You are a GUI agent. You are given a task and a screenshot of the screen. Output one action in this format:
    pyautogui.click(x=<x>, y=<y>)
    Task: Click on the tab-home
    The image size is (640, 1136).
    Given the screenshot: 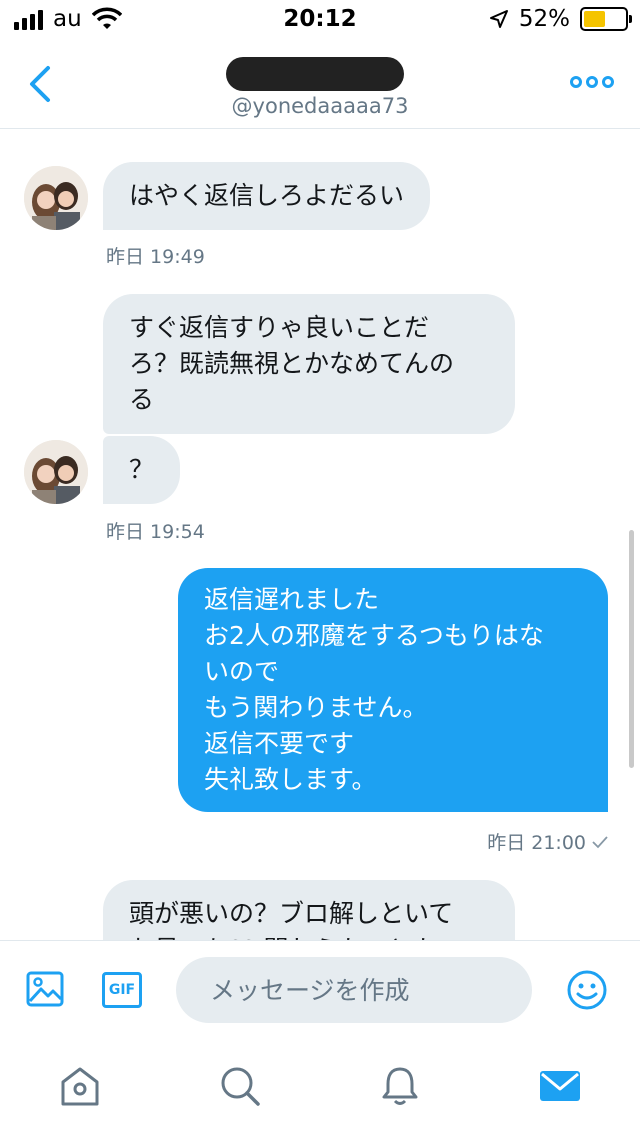 What is the action you would take?
    pyautogui.click(x=80, y=1086)
    